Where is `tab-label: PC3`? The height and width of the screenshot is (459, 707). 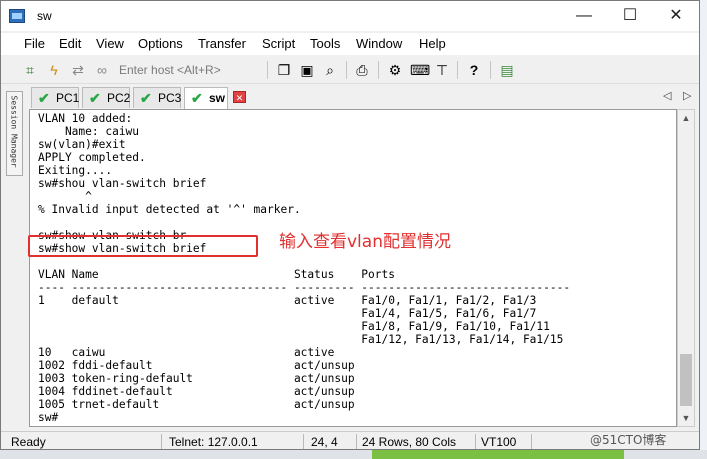 tab-label: PC3 is located at coordinates (170, 98).